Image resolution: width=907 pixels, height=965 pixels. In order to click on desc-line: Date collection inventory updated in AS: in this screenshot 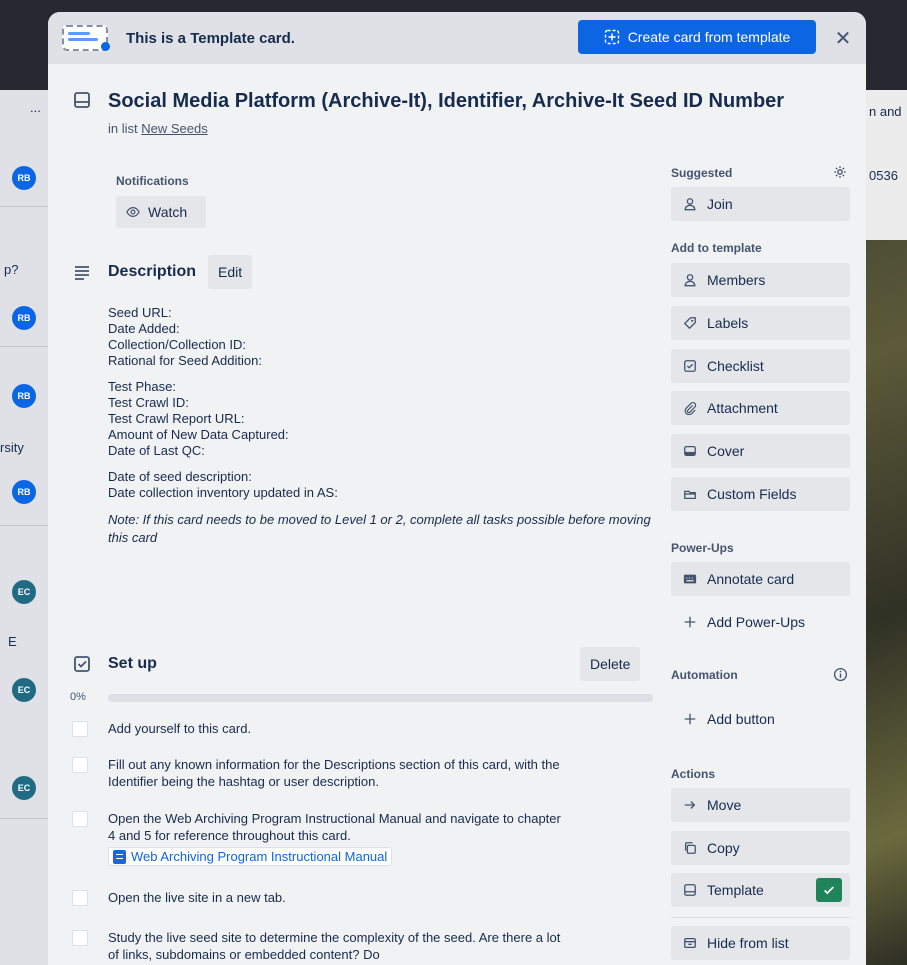, I will do `click(223, 492)`.